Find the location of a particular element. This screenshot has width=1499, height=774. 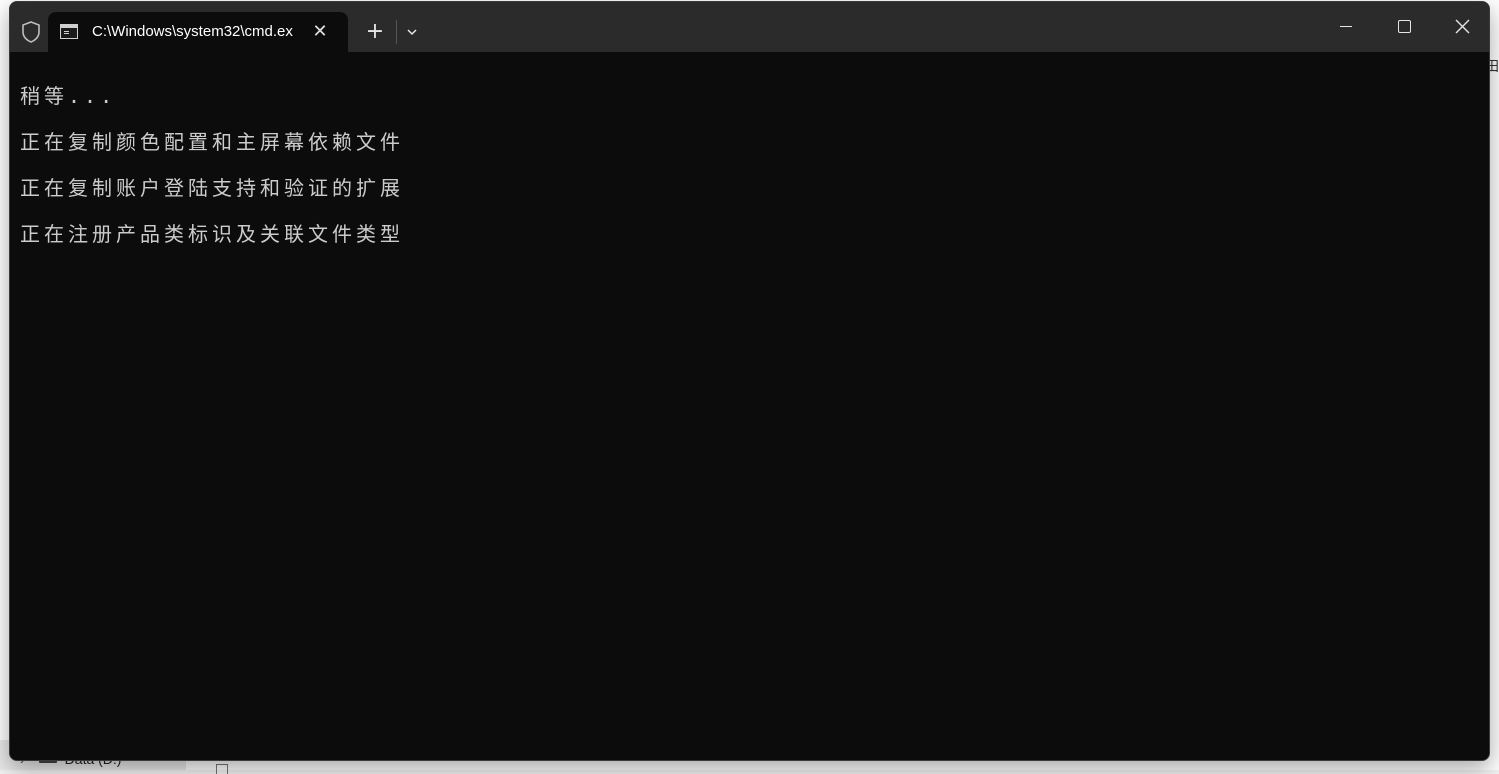

maximize-button is located at coordinates (1404, 27).